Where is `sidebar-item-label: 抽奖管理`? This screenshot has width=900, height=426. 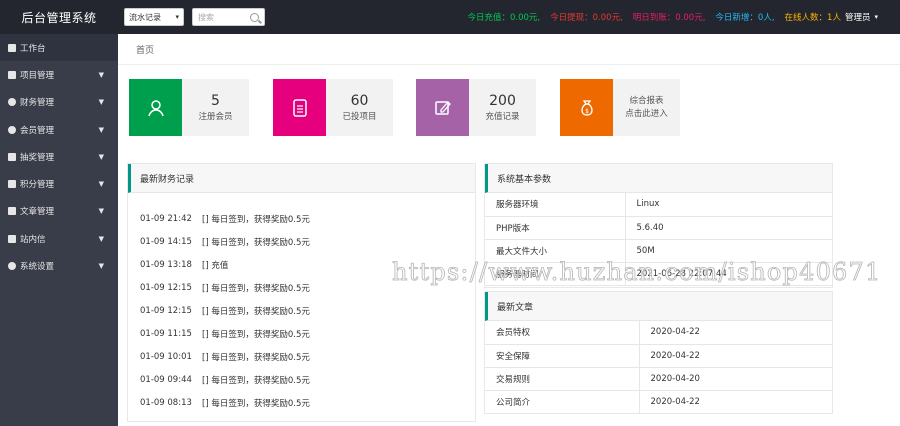
sidebar-item-label: 抽奖管理 is located at coordinates (37, 157).